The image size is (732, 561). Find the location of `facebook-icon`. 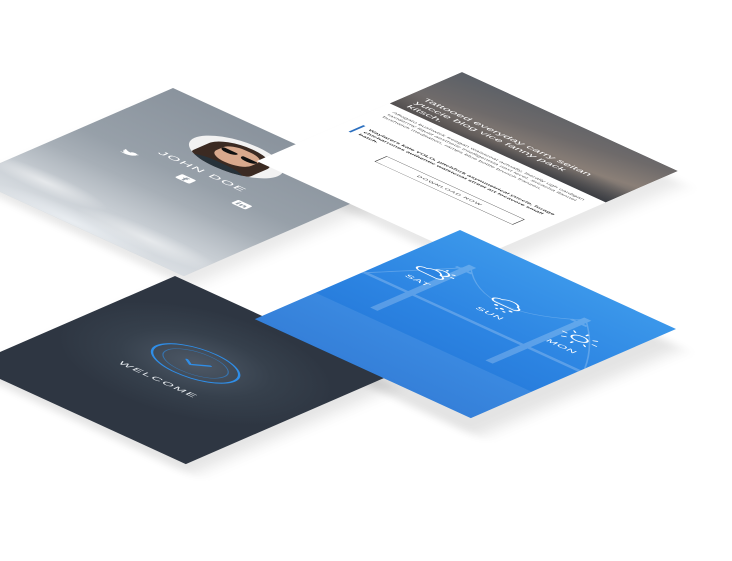

facebook-icon is located at coordinates (185, 178).